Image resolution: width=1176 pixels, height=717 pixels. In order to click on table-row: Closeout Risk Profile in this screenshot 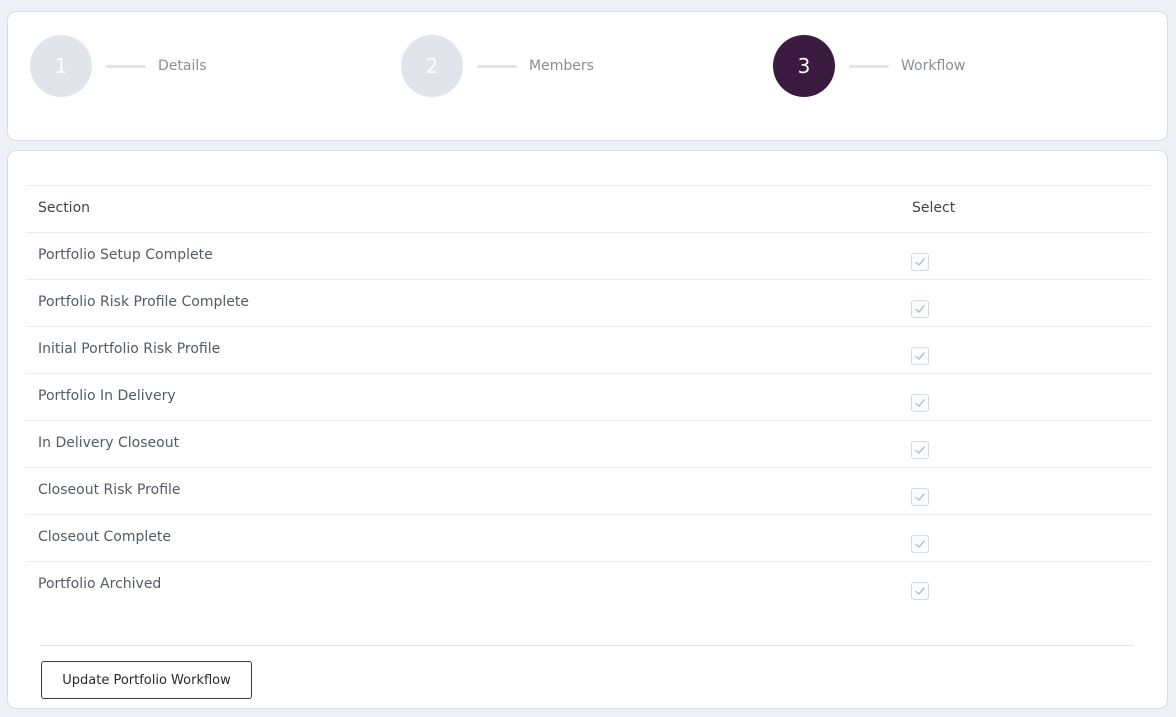, I will do `click(588, 490)`.